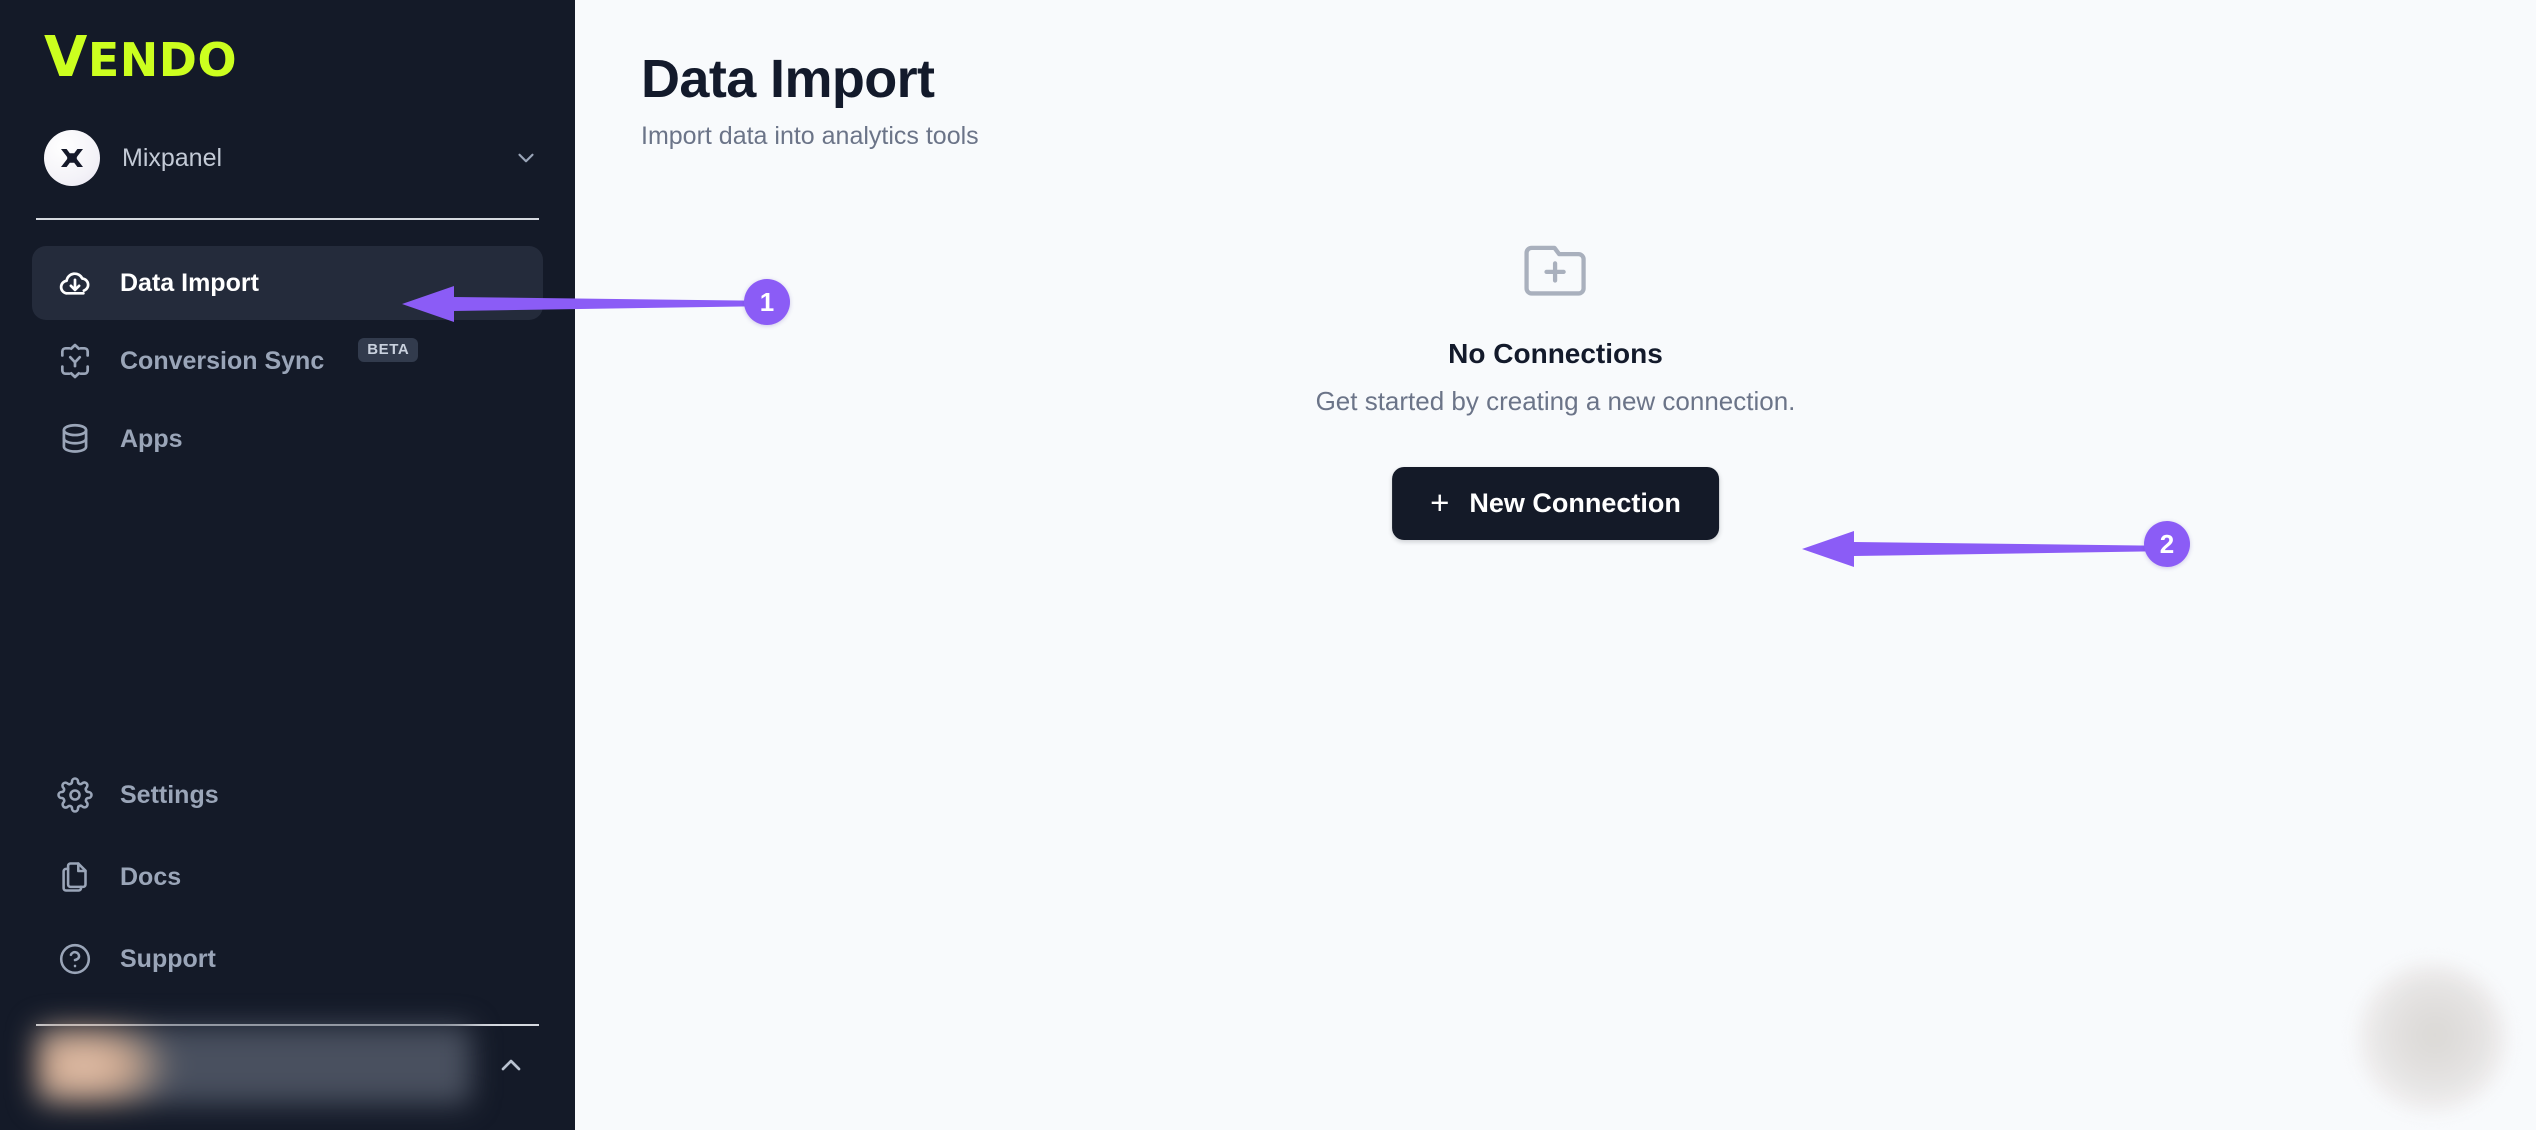 The image size is (2536, 1130). What do you see at coordinates (222, 360) in the screenshot?
I see `sidebar-item-label: Conversion Sync` at bounding box center [222, 360].